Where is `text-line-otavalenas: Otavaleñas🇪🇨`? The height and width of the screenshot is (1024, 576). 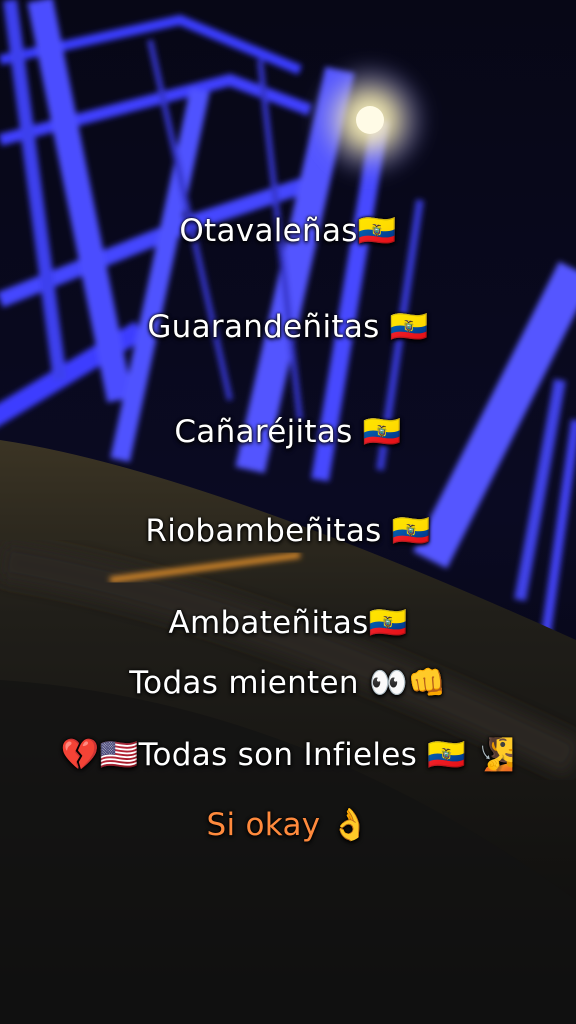
text-line-otavalenas: Otavaleñas🇪🇨 is located at coordinates (288, 231).